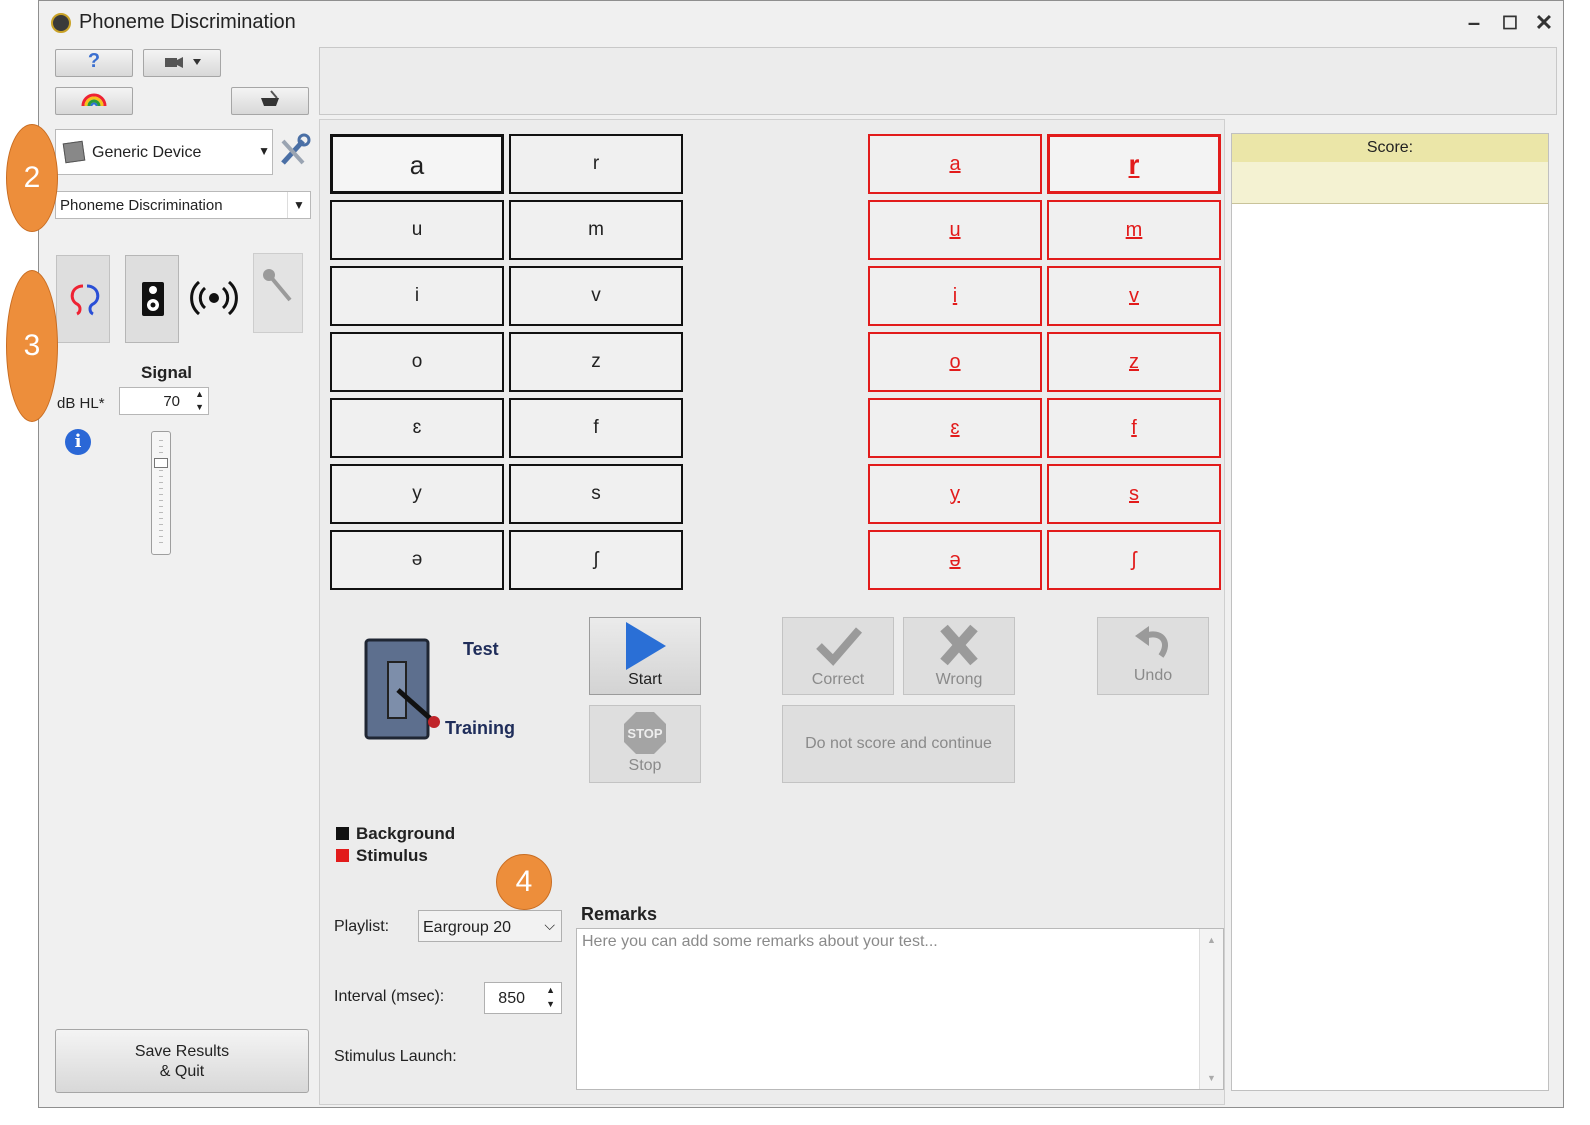  What do you see at coordinates (277, 285) in the screenshot?
I see `microphone-icon` at bounding box center [277, 285].